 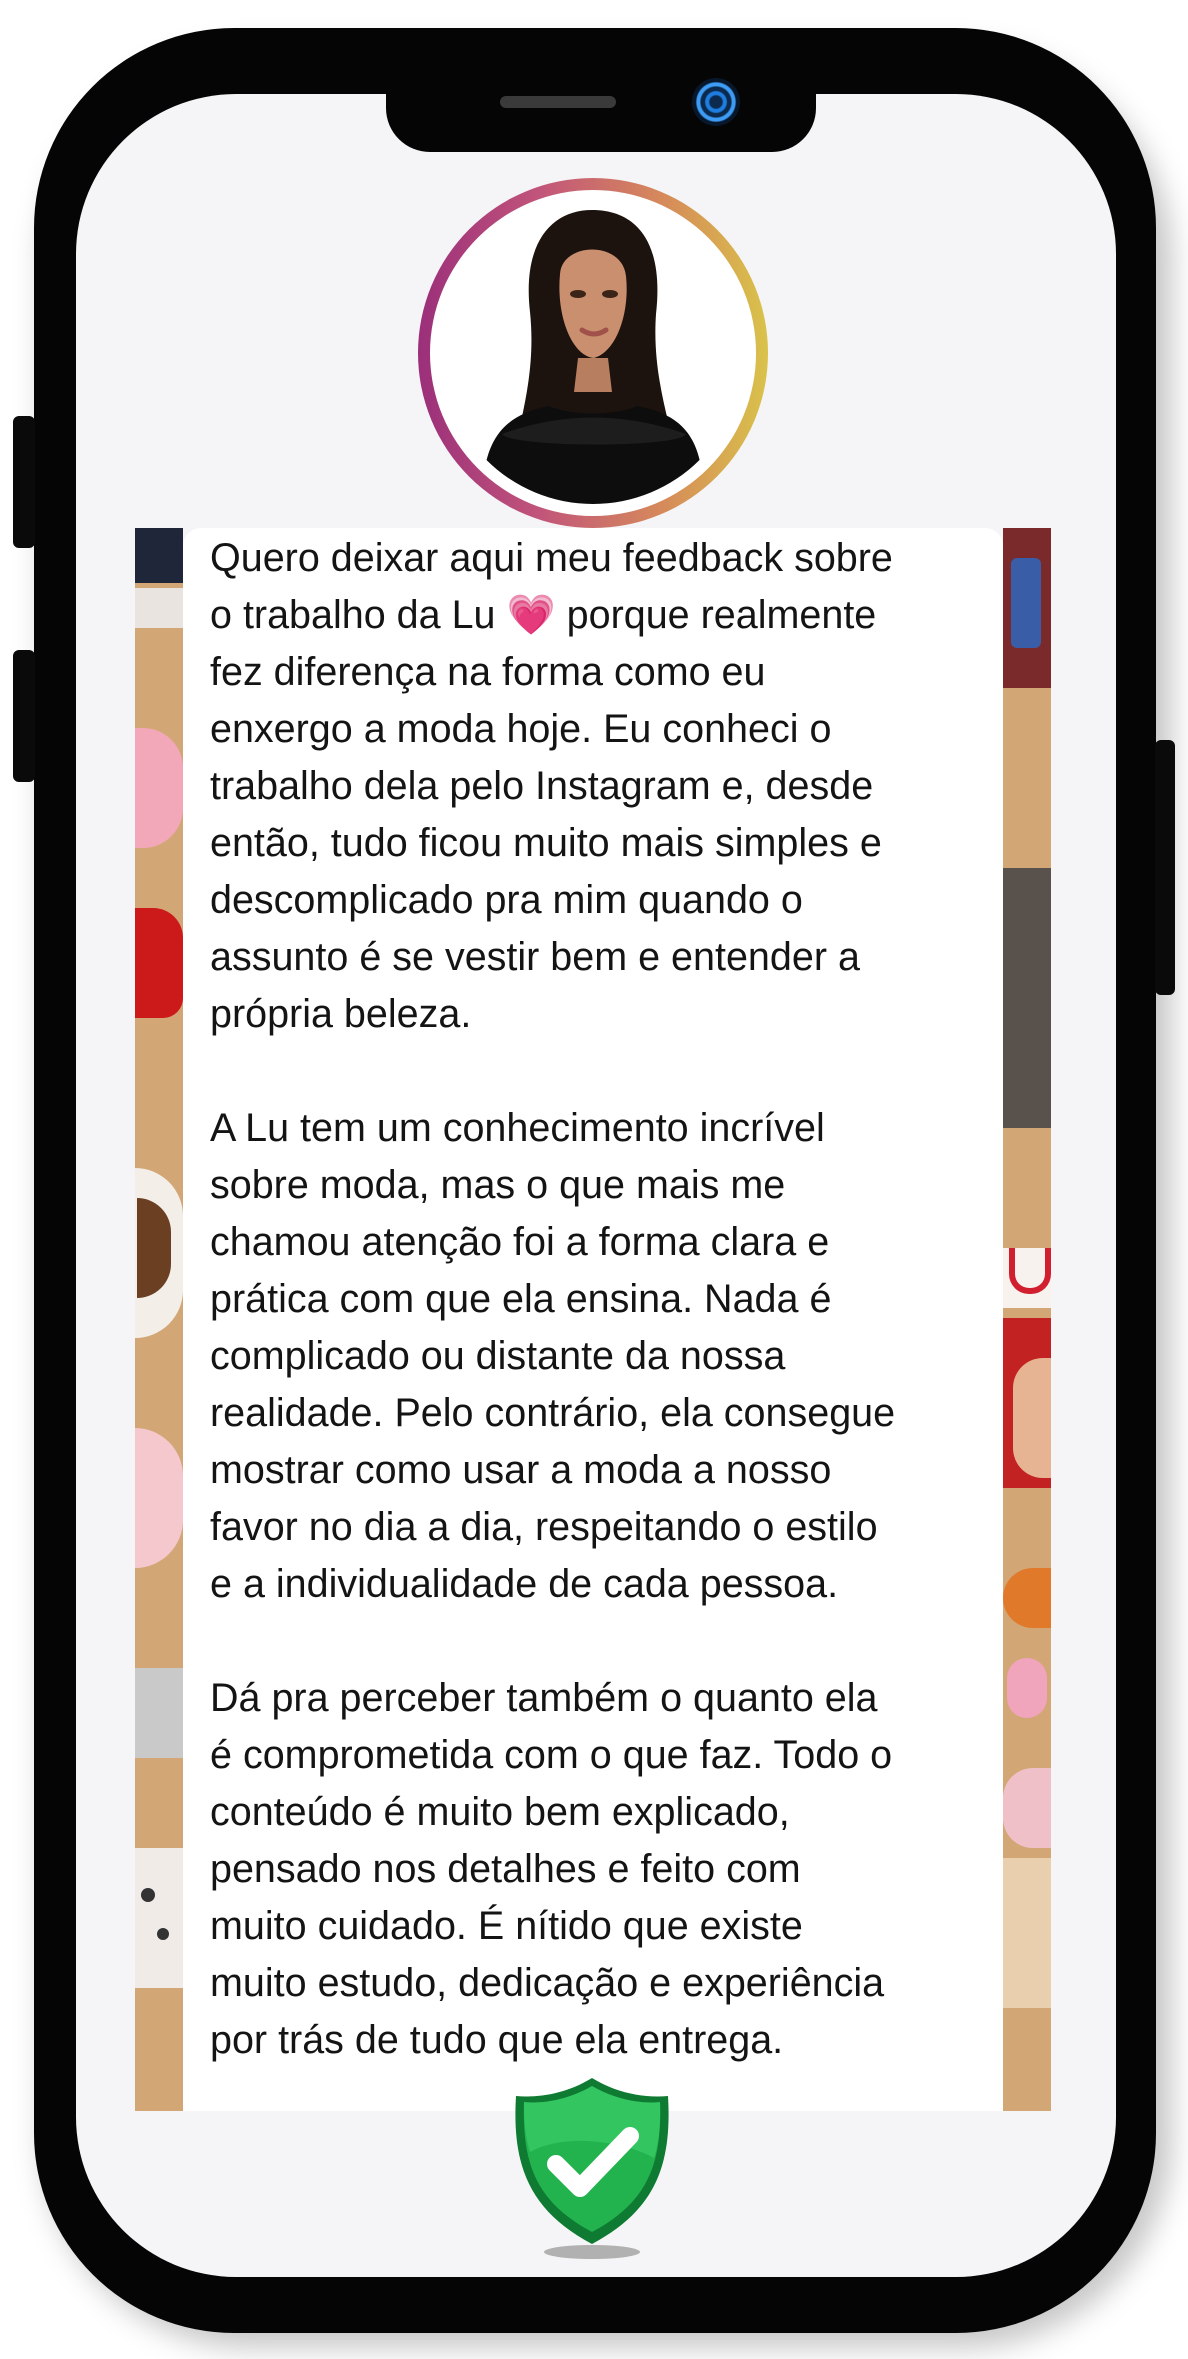 What do you see at coordinates (531, 615) in the screenshot?
I see `pink-heart-icon: 💗` at bounding box center [531, 615].